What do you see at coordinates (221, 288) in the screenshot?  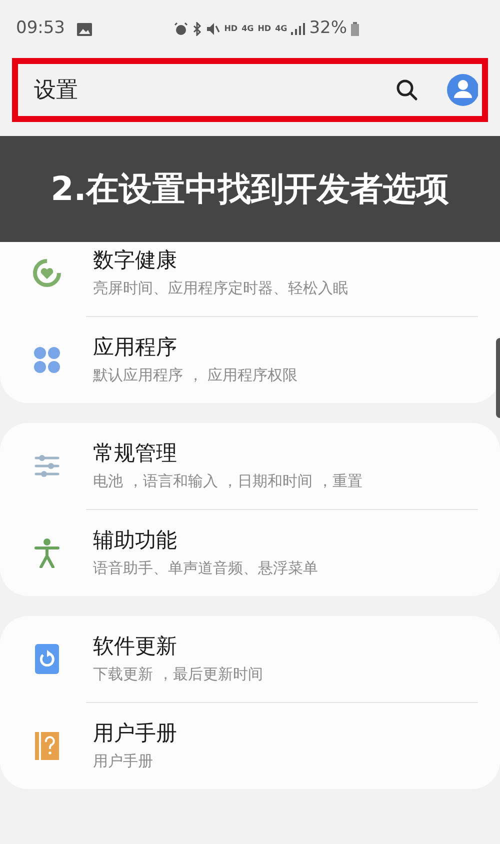 I see `item-subtitle: 亮屏时间、应用程序定时器、轻松入眠` at bounding box center [221, 288].